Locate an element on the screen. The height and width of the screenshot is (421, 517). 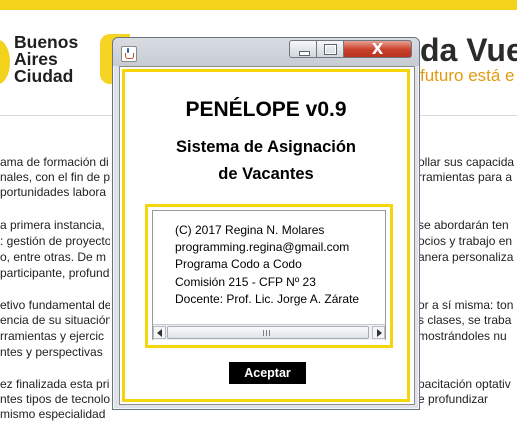
logo-mark is located at coordinates (5, 62).